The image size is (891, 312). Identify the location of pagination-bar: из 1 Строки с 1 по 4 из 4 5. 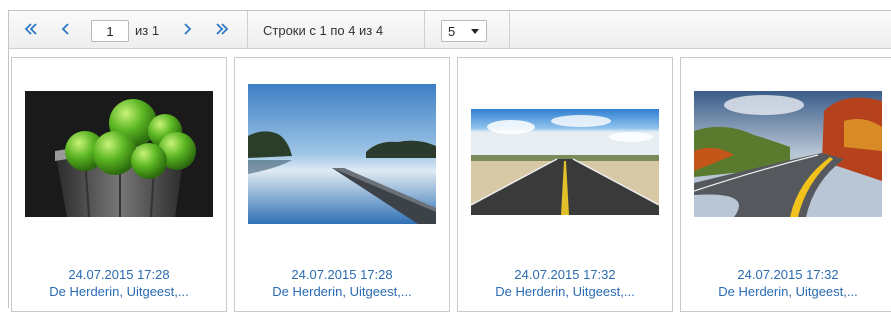
(450, 30).